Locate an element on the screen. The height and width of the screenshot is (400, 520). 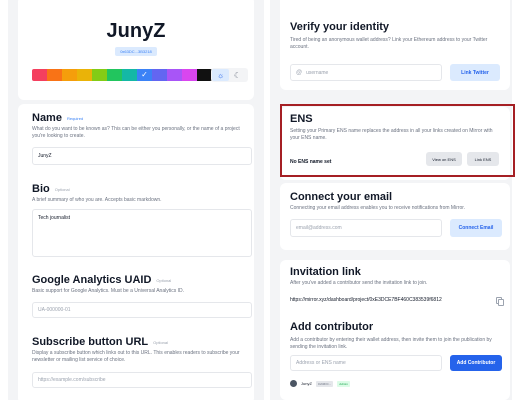
wallet-address-badge: 0x63DC...3B3218 is located at coordinates (136, 51).